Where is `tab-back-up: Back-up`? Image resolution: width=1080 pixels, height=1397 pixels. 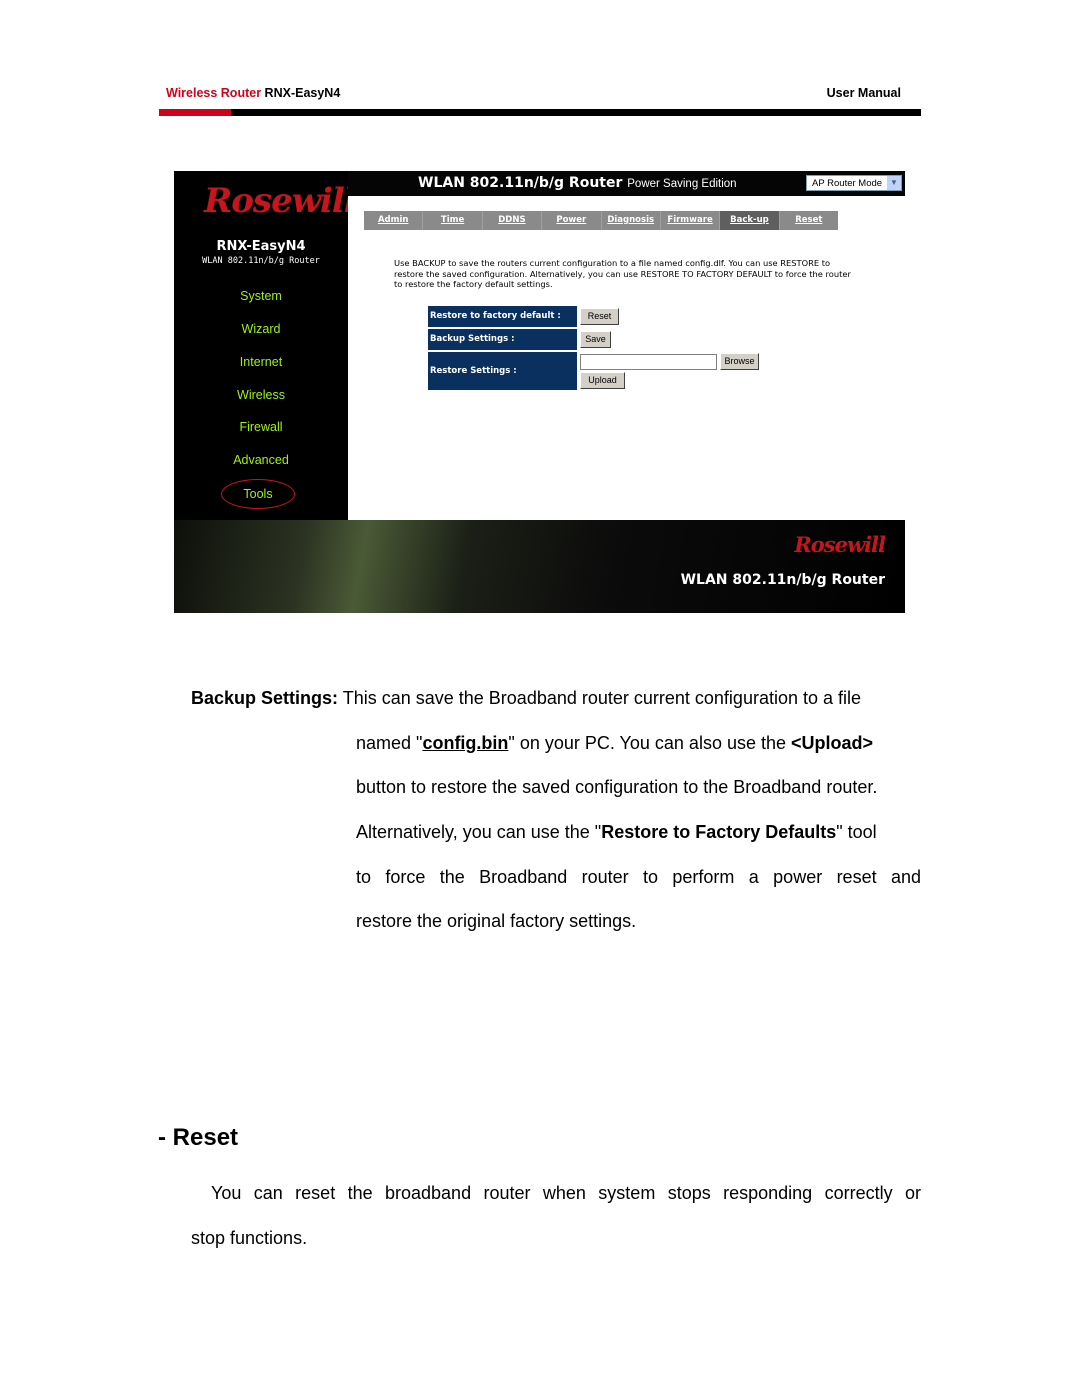 tab-back-up: Back-up is located at coordinates (750, 220).